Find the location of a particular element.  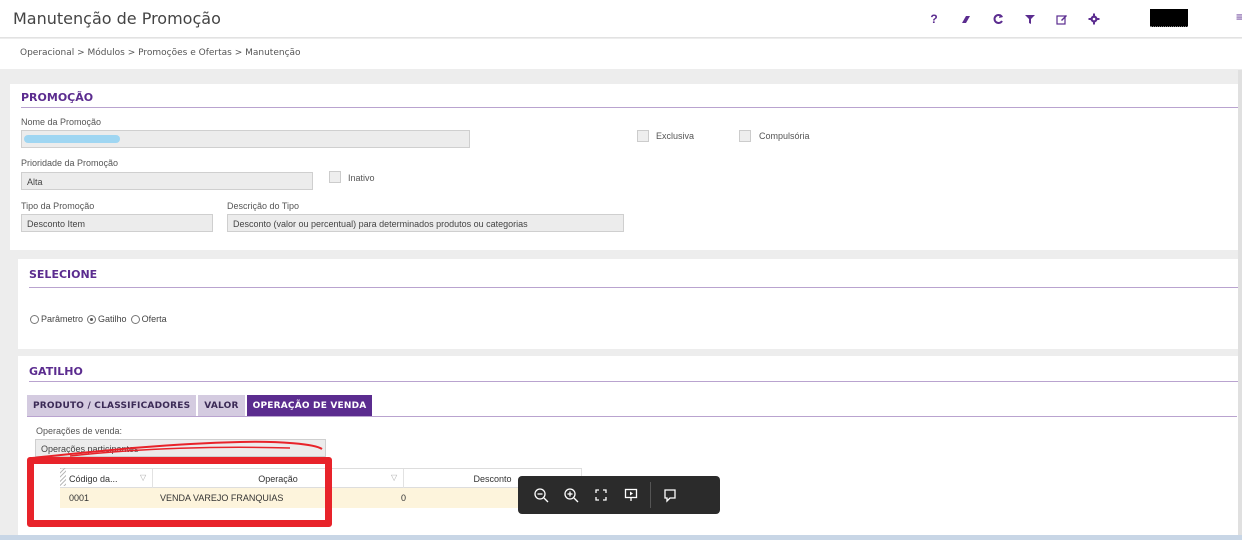

prioridade-field: Alta is located at coordinates (167, 181).